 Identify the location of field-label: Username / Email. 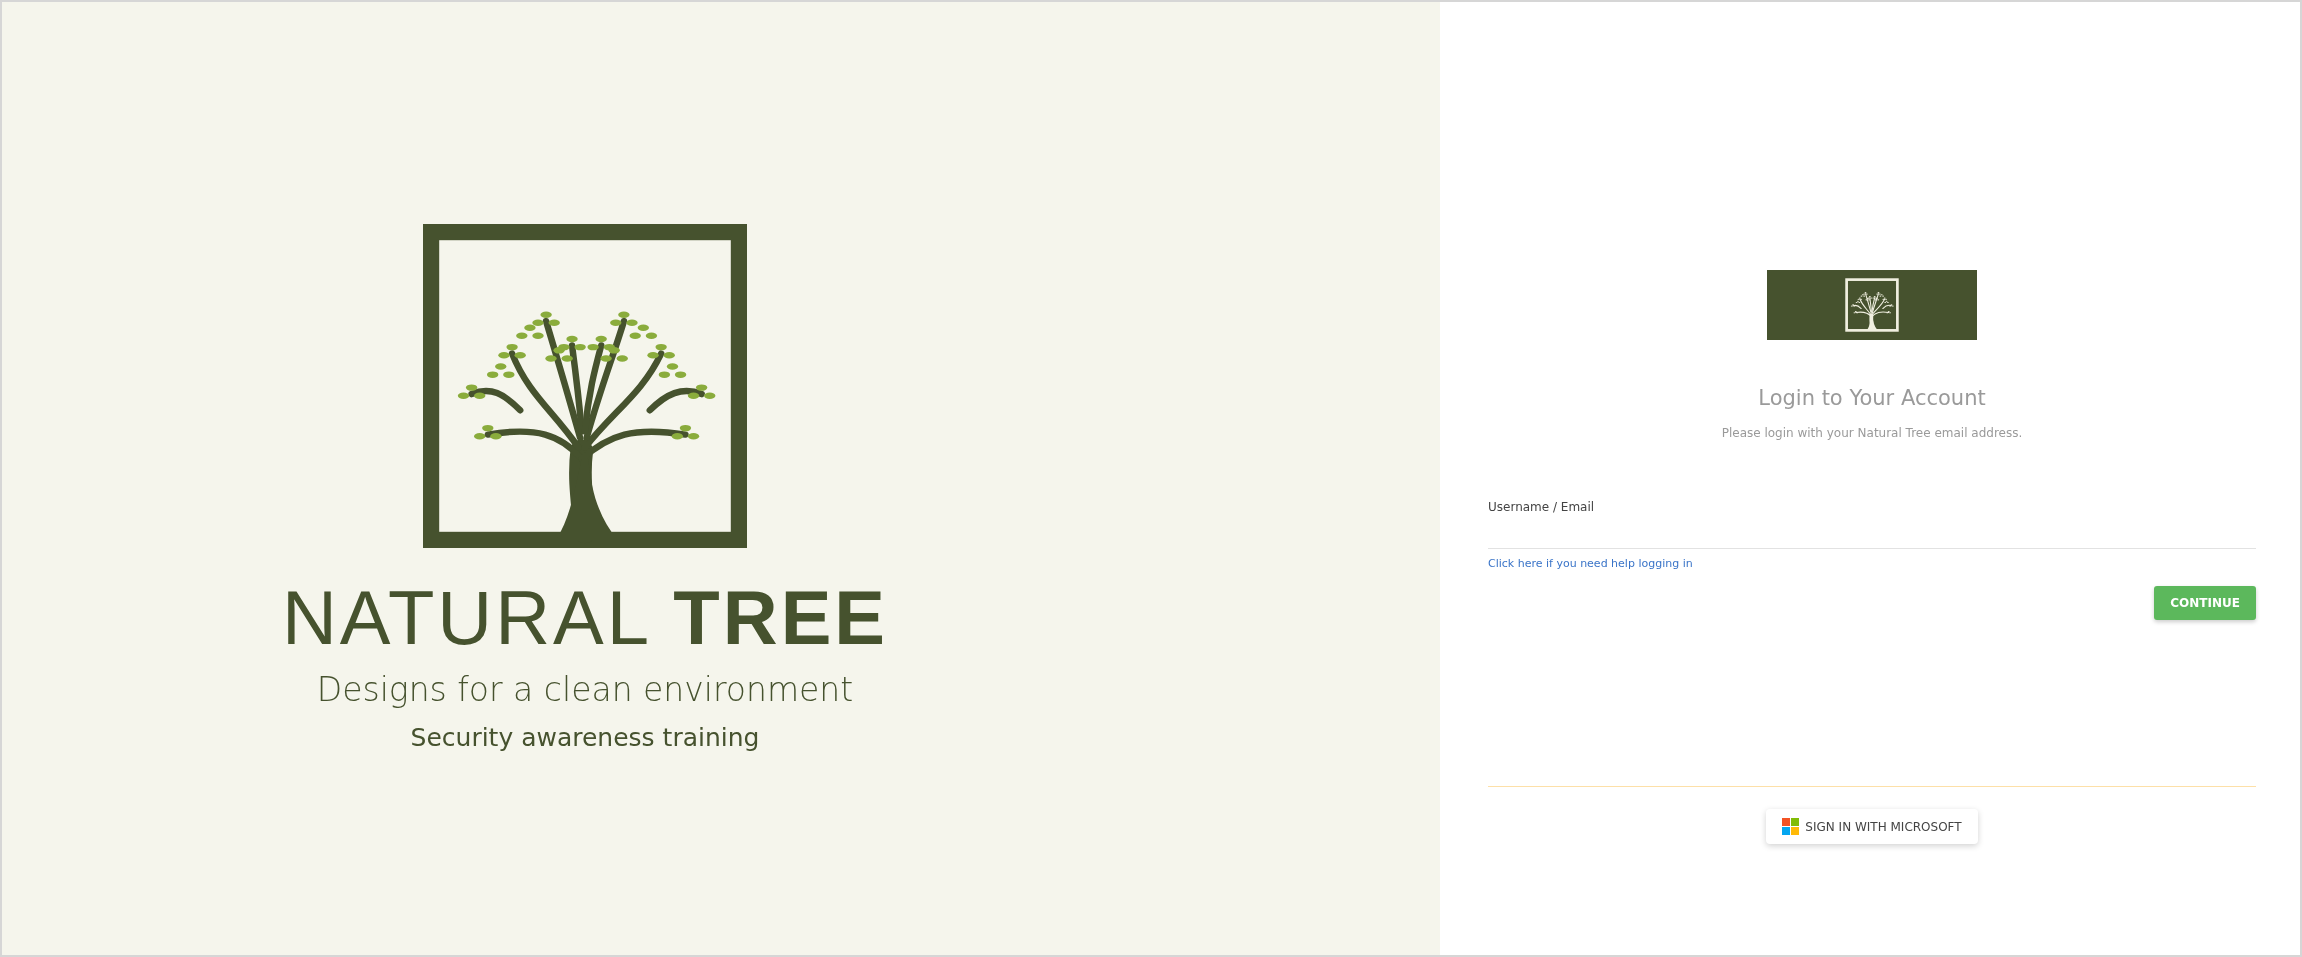
(1542, 507).